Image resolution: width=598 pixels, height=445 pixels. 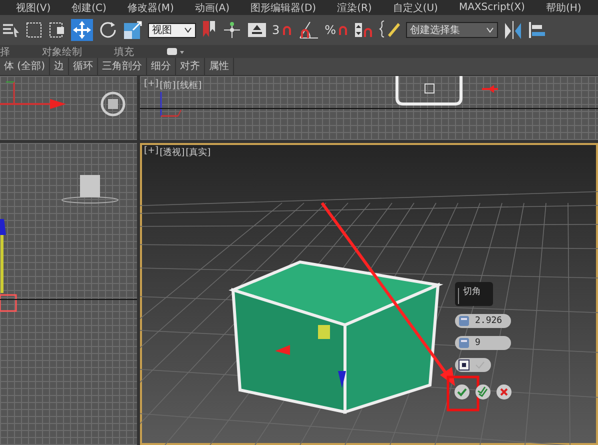 What do you see at coordinates (364, 30) in the screenshot?
I see `spinner-snap-icon` at bounding box center [364, 30].